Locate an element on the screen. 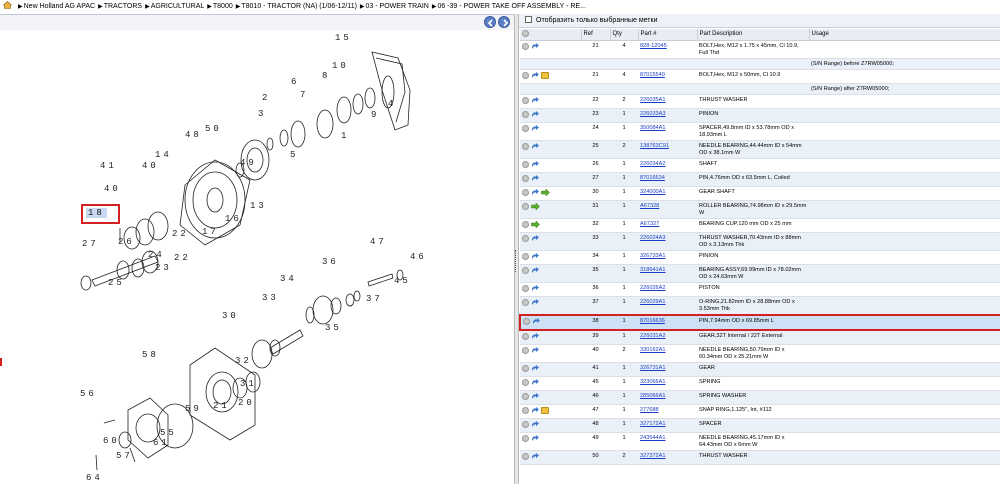  callout-label: 57 is located at coordinates (124, 456).